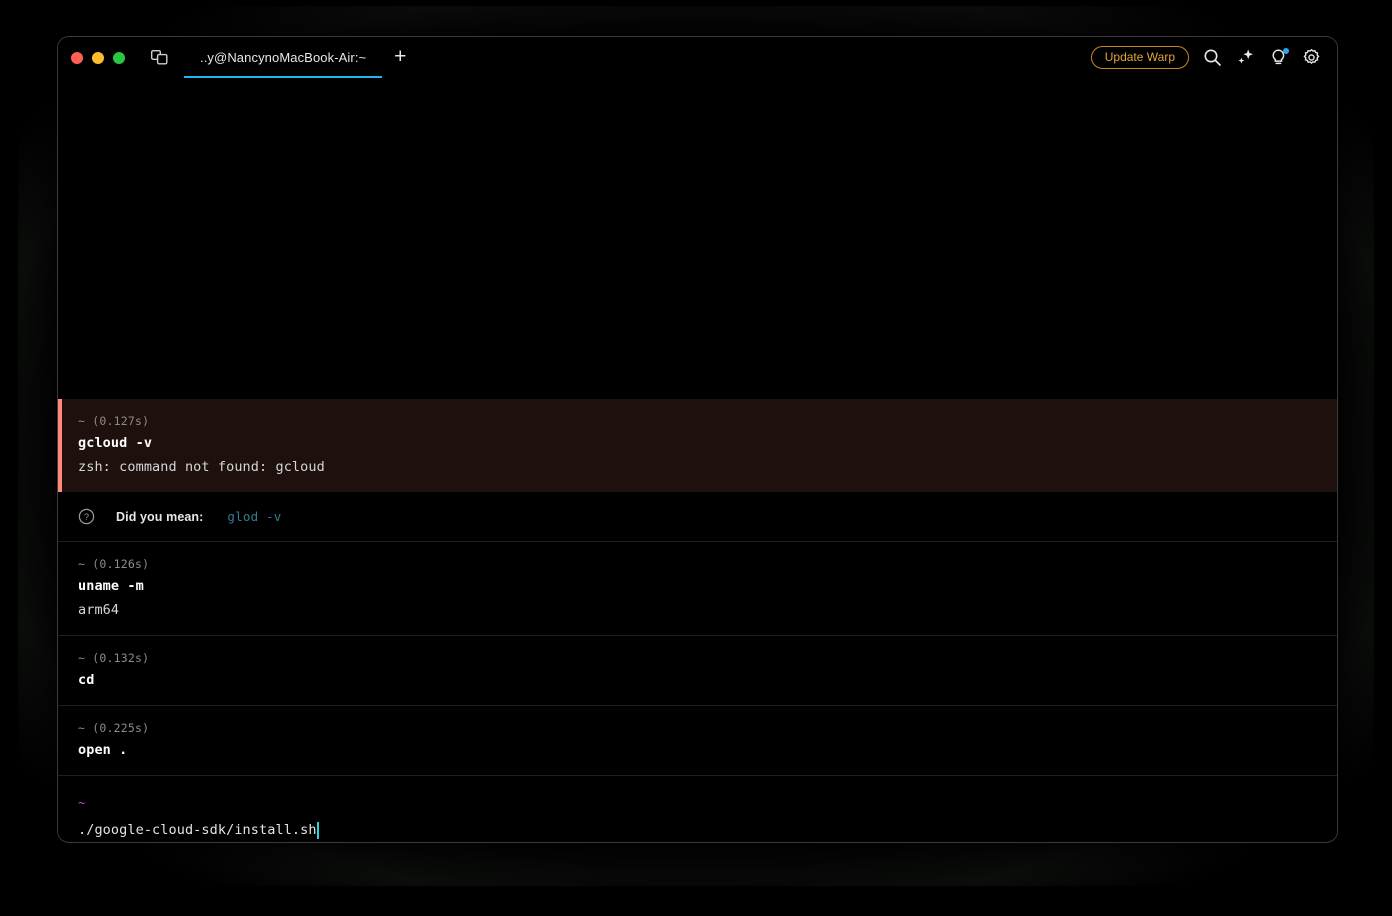  I want to click on command-block-cd: ~ (0.132s) cd, so click(697, 670).